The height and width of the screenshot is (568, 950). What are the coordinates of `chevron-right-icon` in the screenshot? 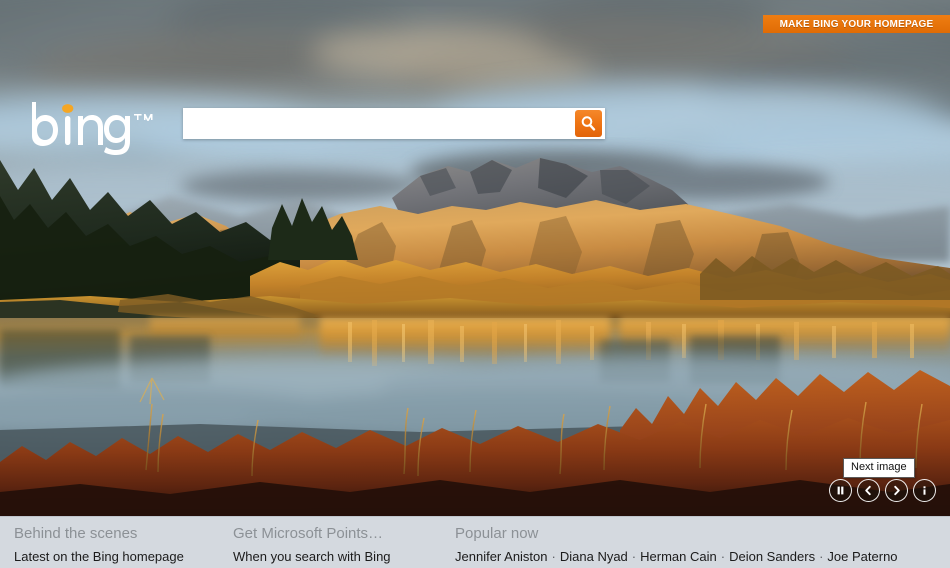 It's located at (897, 490).